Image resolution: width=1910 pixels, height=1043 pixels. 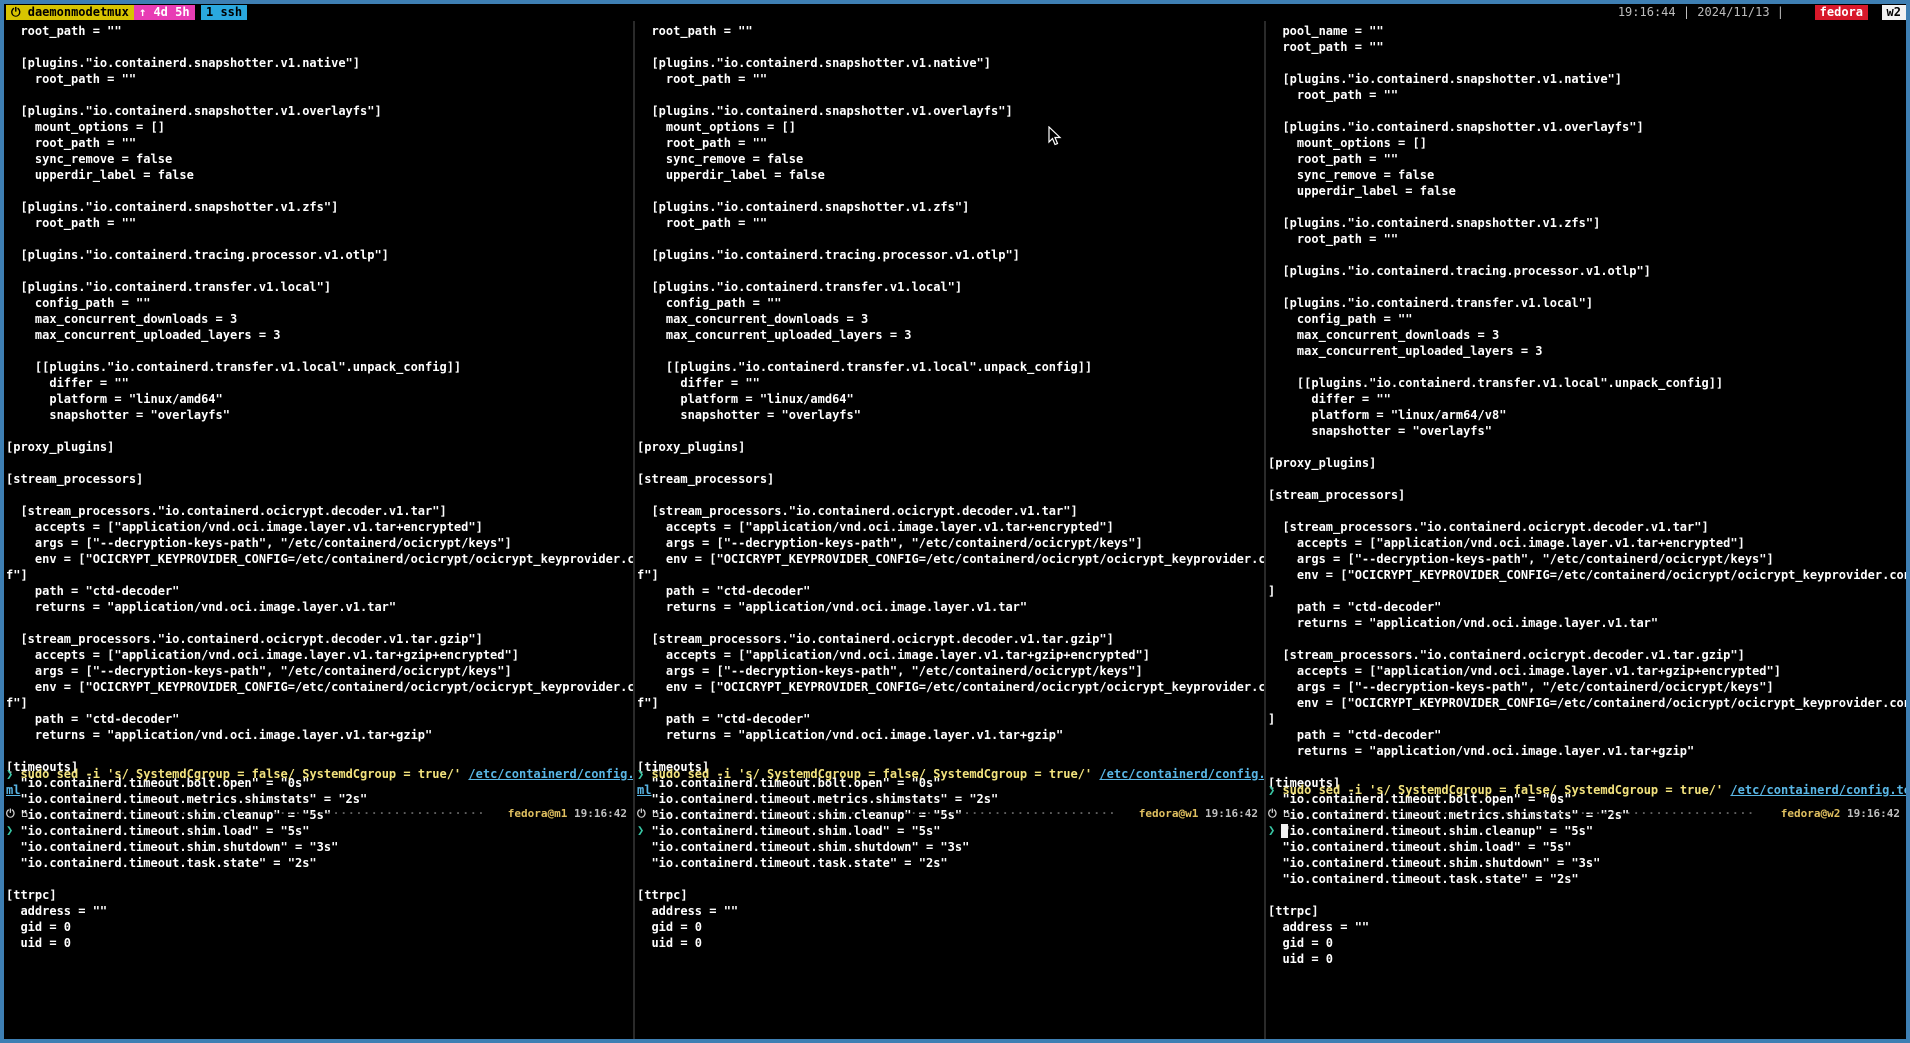 I want to click on prompt-user-host: fedora@m1, so click(x=537, y=813).